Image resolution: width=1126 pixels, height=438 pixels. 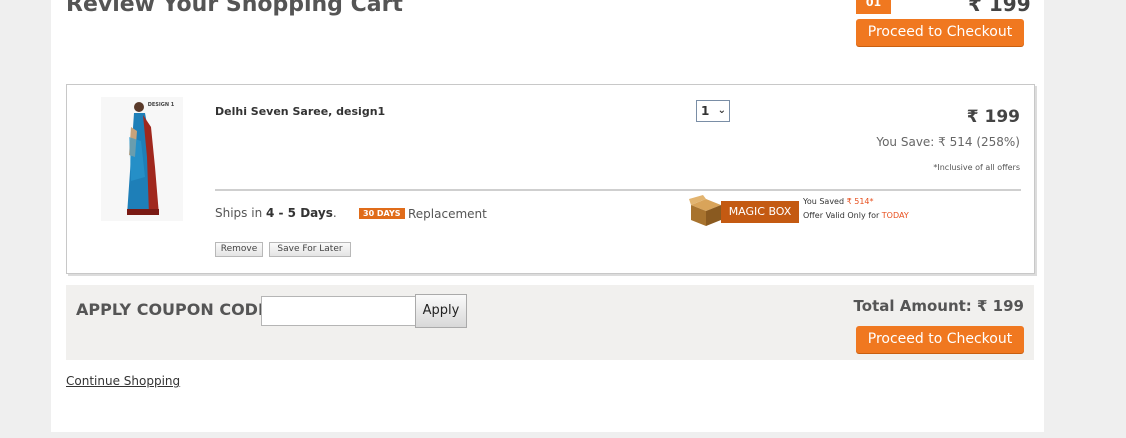 What do you see at coordinates (760, 212) in the screenshot?
I see `magic-box-label: MAGIC BOX` at bounding box center [760, 212].